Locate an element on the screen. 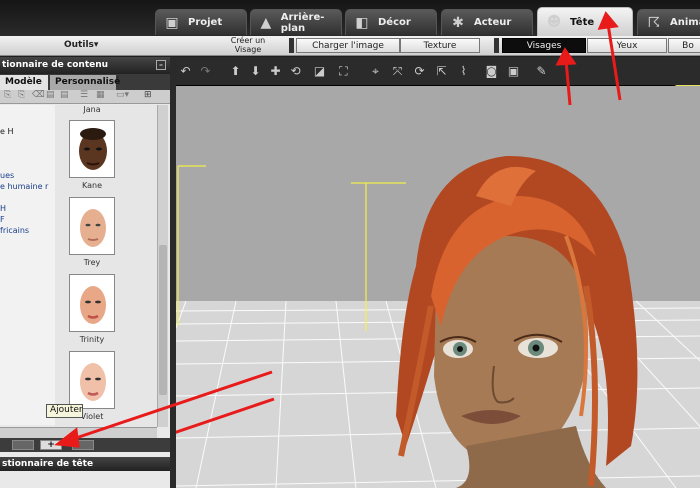 The width and height of the screenshot is (700, 488). content-panel-title: tionnaire de contenu is located at coordinates (55, 65).